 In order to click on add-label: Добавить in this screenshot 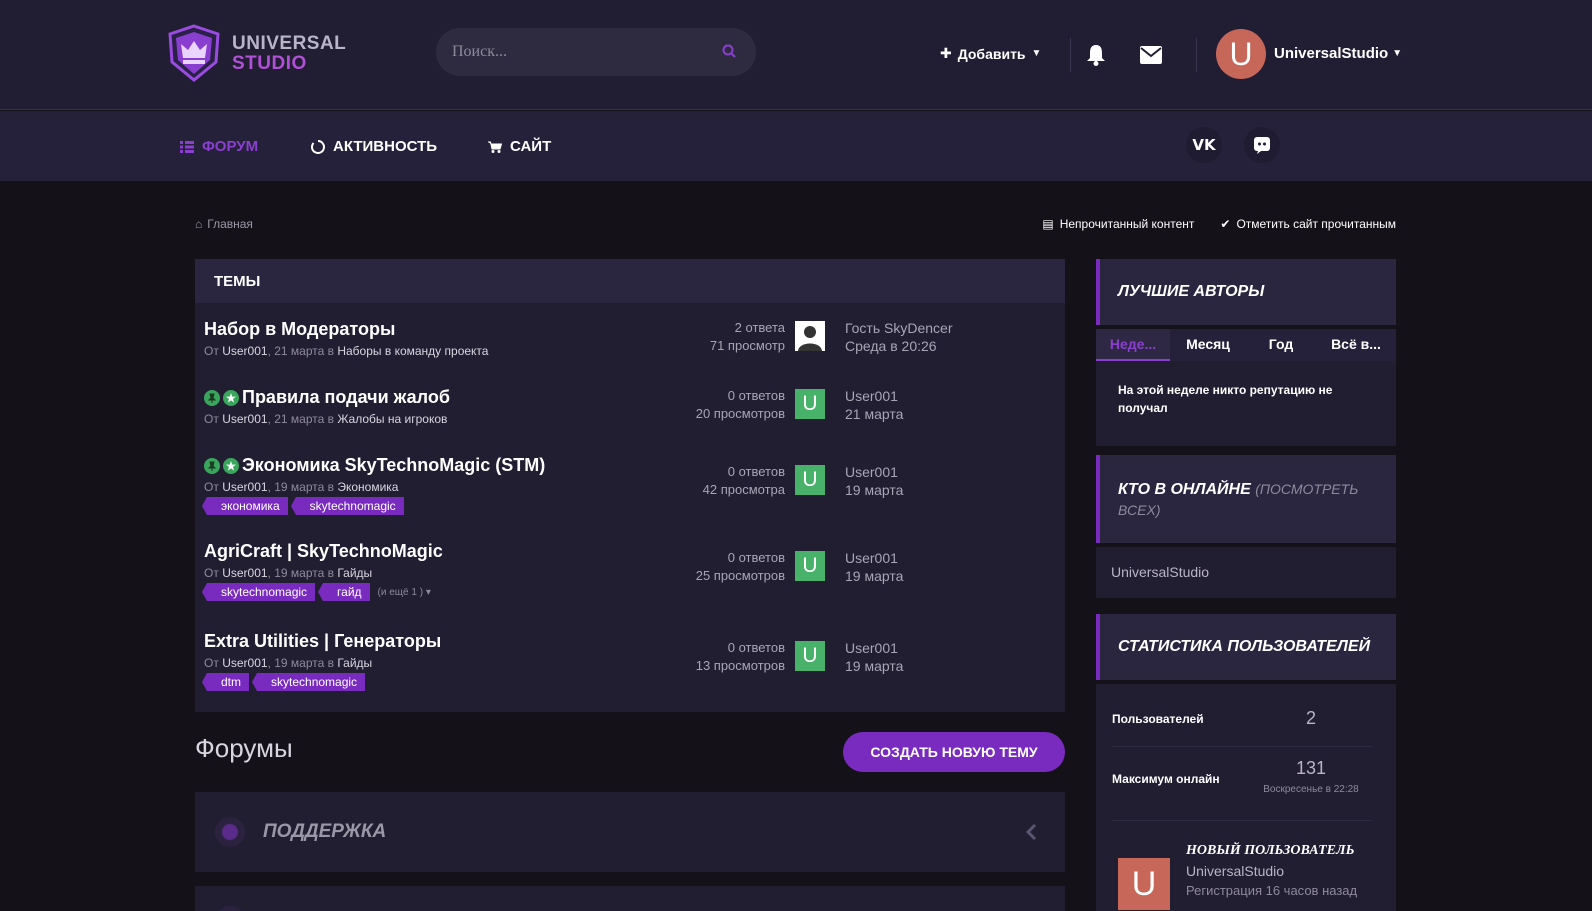, I will do `click(991, 53)`.